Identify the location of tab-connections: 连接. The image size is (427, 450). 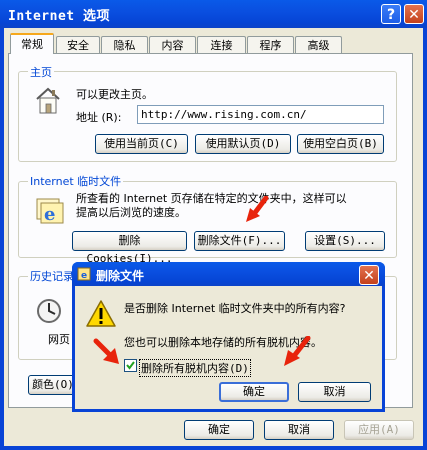
(221, 44).